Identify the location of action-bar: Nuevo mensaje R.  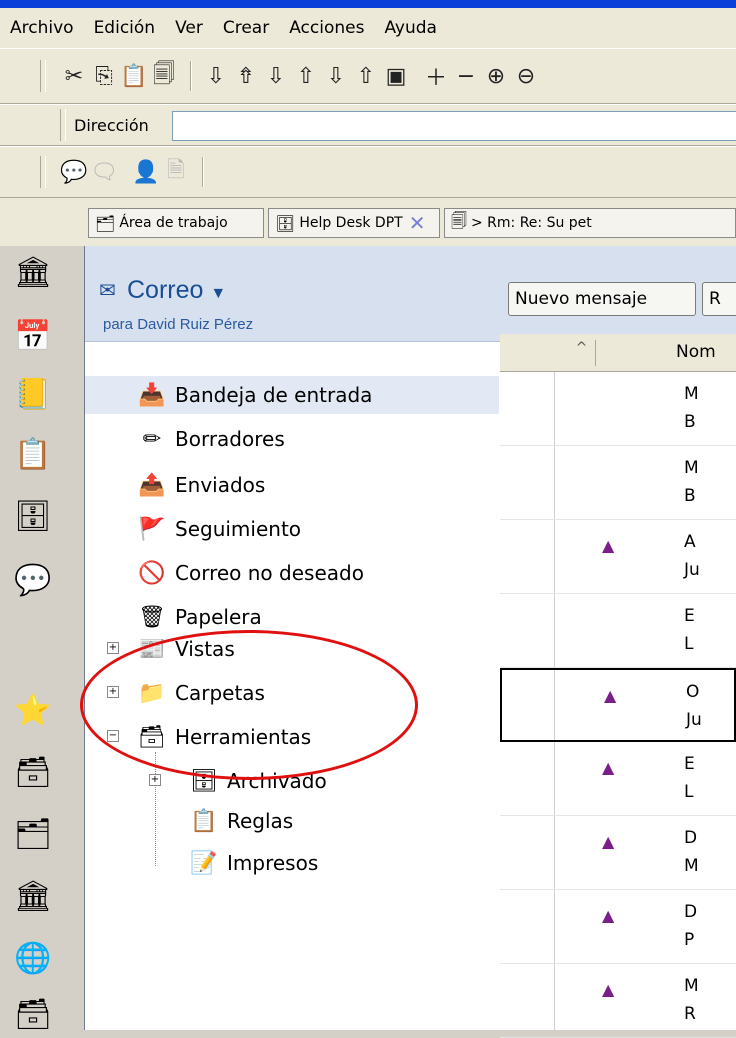
(618, 290).